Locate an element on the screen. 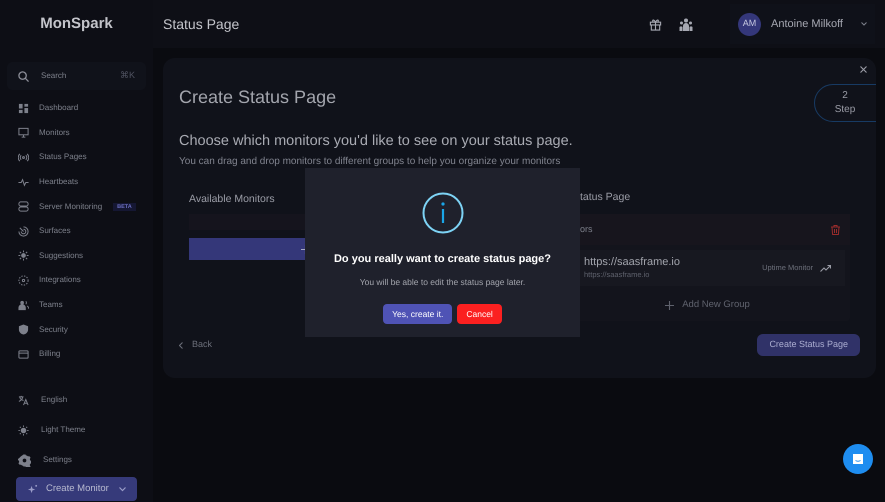  dialog-title: Do you really want to create status page? is located at coordinates (442, 259).